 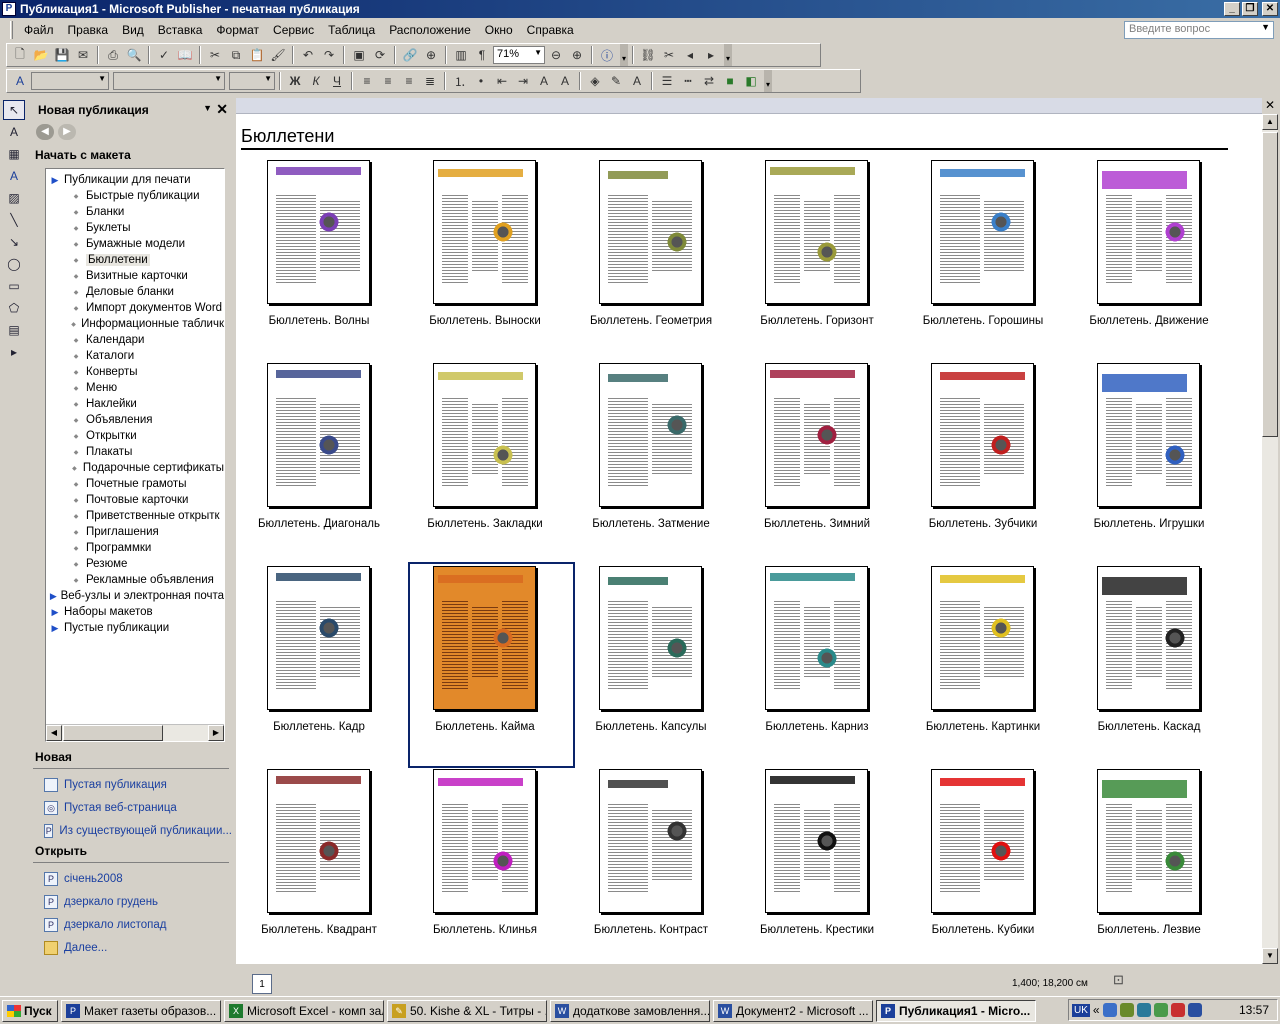 I want to click on template-tile: Бюллетень. Геометрия, so click(x=656, y=261).